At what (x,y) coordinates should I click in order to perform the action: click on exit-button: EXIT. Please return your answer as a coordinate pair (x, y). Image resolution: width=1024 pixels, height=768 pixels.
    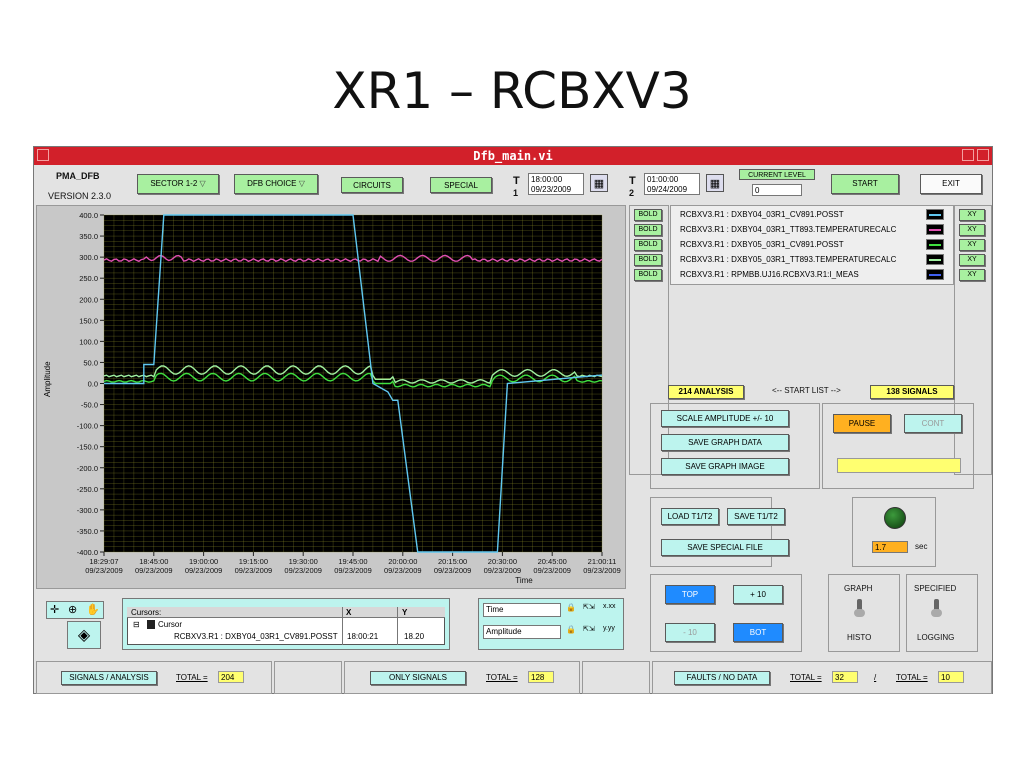
    Looking at the image, I should click on (951, 184).